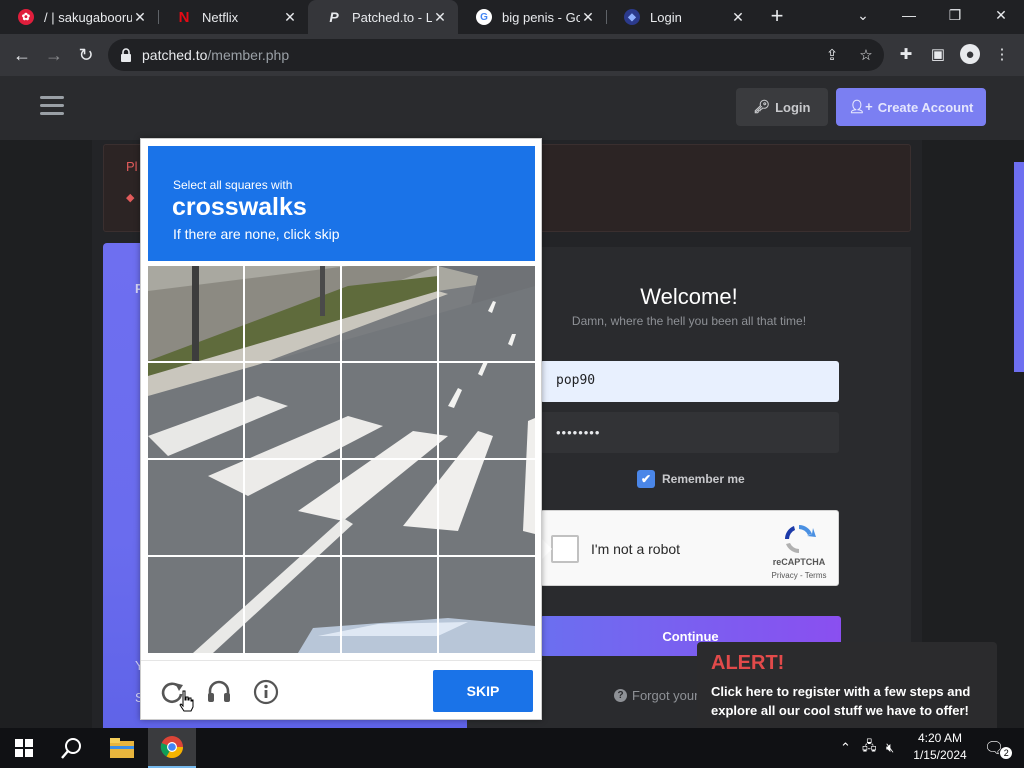  What do you see at coordinates (911, 107) in the screenshot?
I see `create-account-button: 👤︎+ Create Account` at bounding box center [911, 107].